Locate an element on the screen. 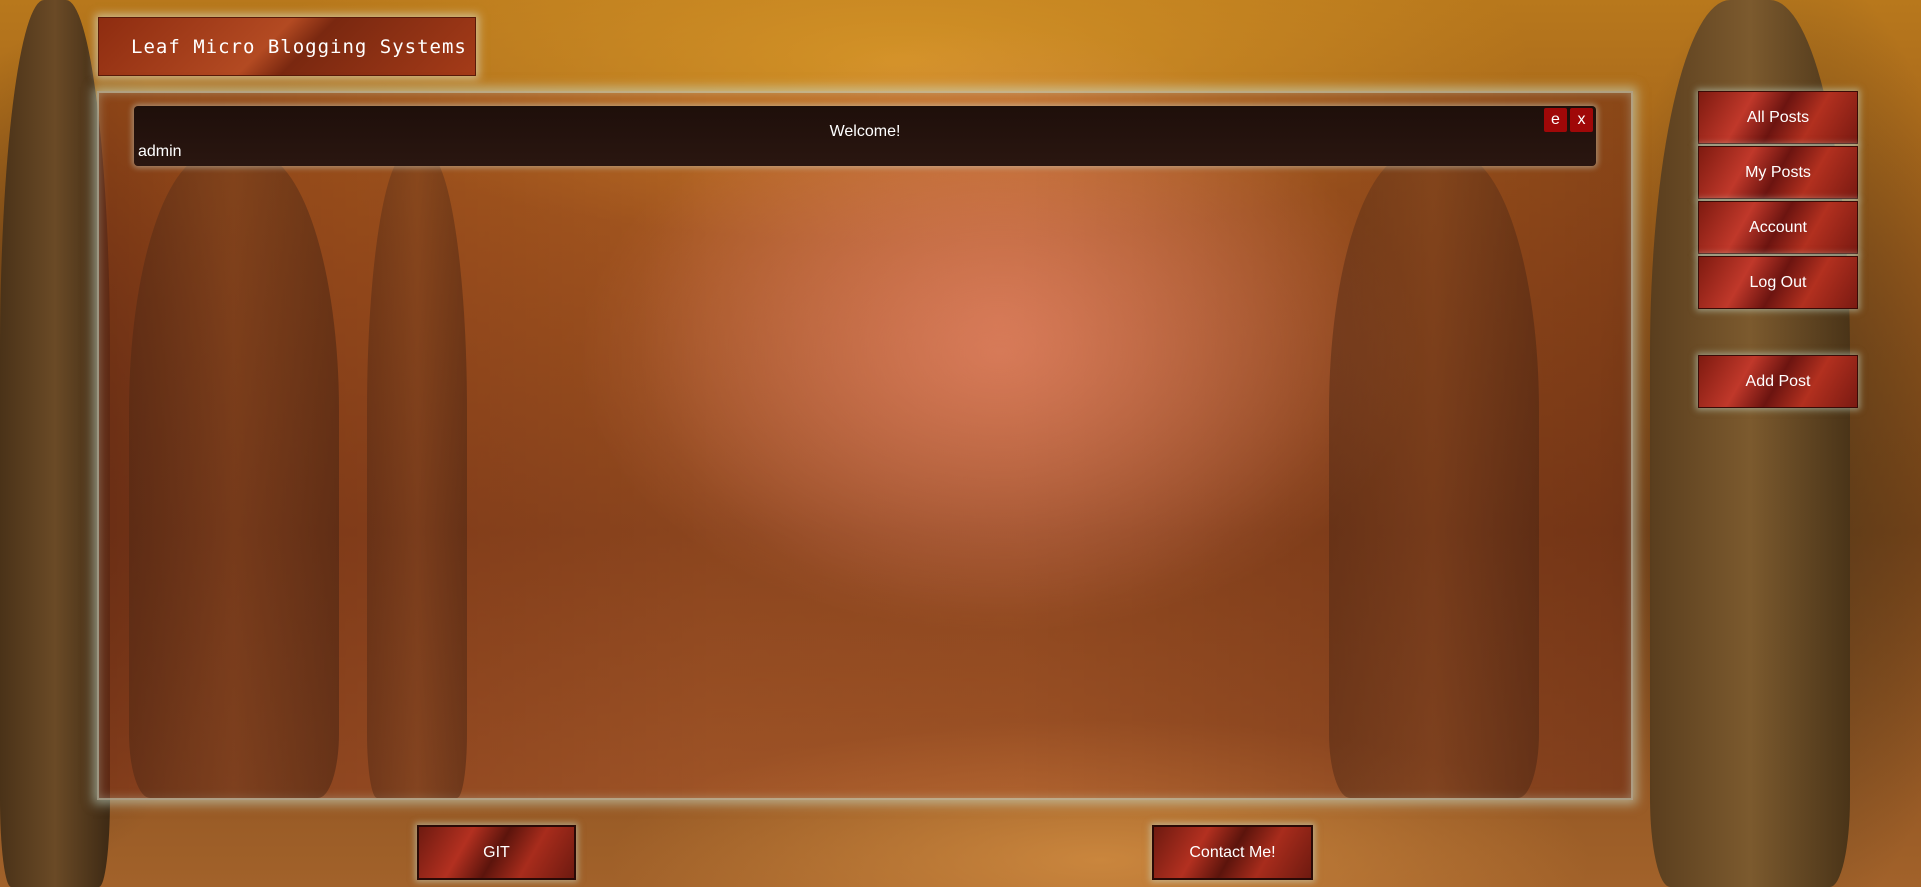  post-card: Welcome! admin e x is located at coordinates (865, 136).